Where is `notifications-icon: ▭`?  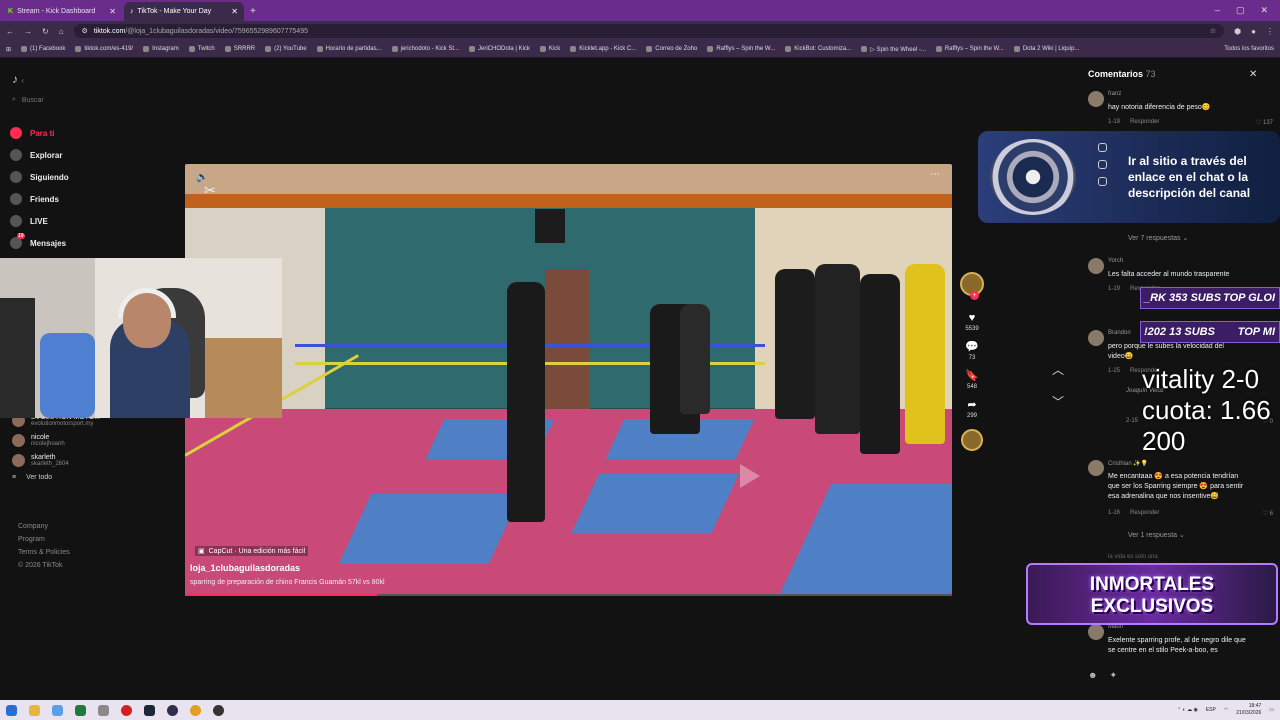
notifications-icon: ▭ is located at coordinates (1271, 710).